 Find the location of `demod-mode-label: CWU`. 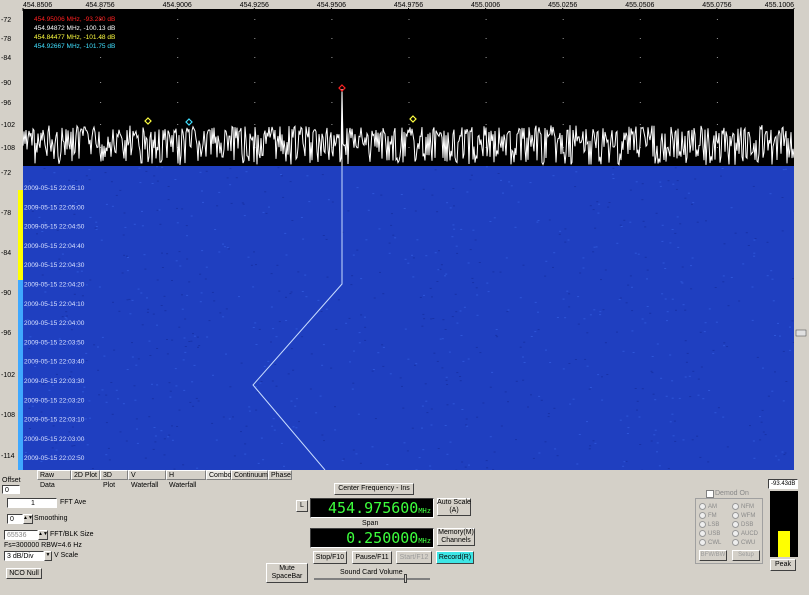

demod-mode-label: CWU is located at coordinates (748, 543).